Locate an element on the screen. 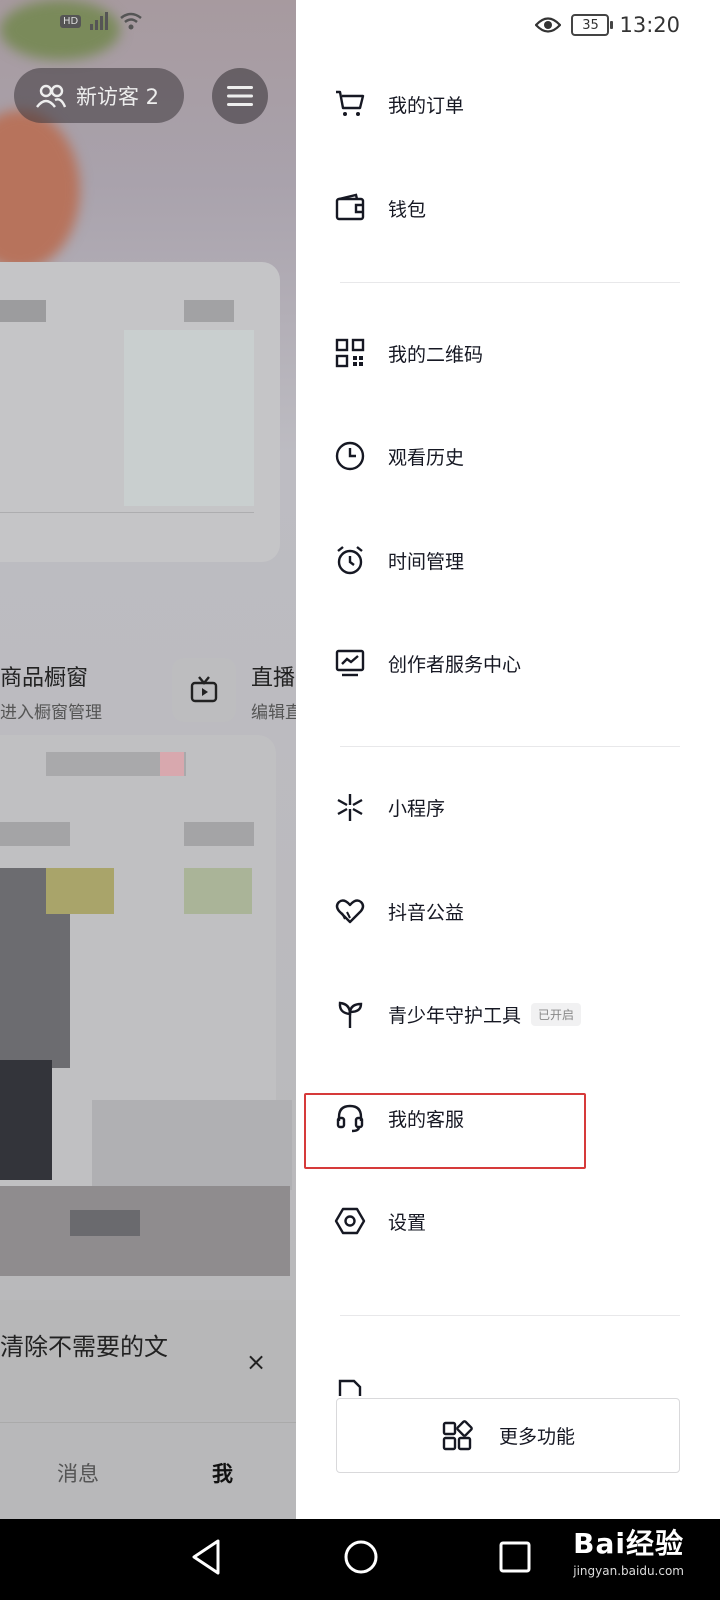 This screenshot has height=1600, width=720. clock-icon is located at coordinates (350, 456).